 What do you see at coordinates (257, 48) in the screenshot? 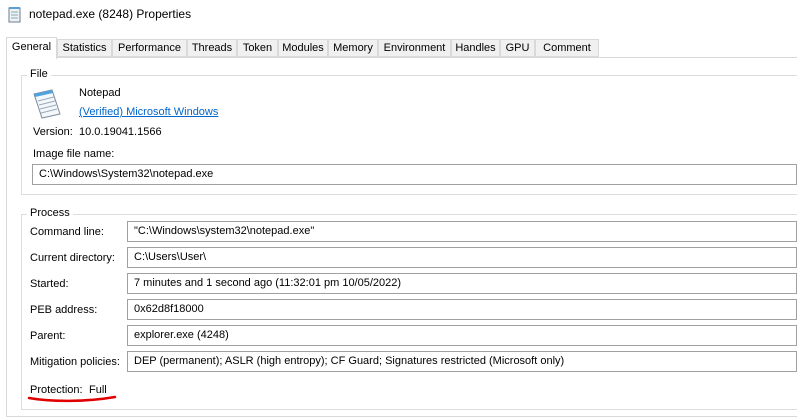
I see `tab-token: Token` at bounding box center [257, 48].